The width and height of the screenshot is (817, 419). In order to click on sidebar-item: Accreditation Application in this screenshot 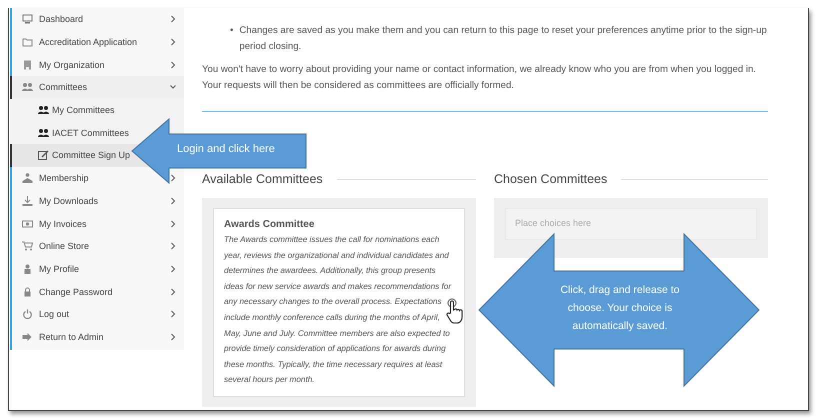, I will do `click(97, 42)`.